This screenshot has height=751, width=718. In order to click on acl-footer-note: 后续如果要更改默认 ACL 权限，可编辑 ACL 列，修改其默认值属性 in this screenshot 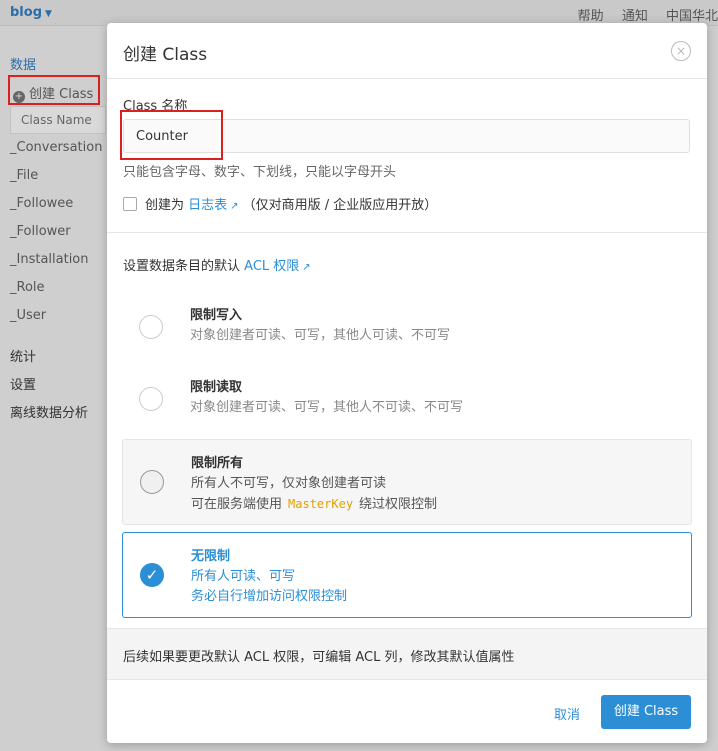, I will do `click(407, 654)`.